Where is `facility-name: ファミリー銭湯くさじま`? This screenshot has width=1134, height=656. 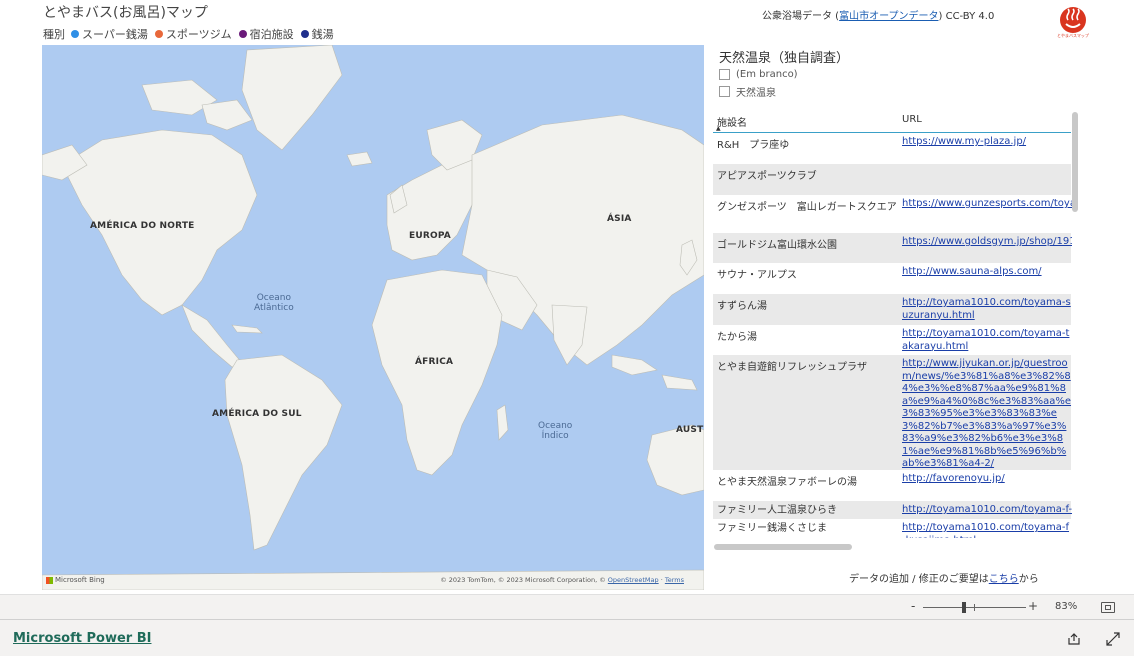 facility-name: ファミリー銭湯くさじま is located at coordinates (772, 528).